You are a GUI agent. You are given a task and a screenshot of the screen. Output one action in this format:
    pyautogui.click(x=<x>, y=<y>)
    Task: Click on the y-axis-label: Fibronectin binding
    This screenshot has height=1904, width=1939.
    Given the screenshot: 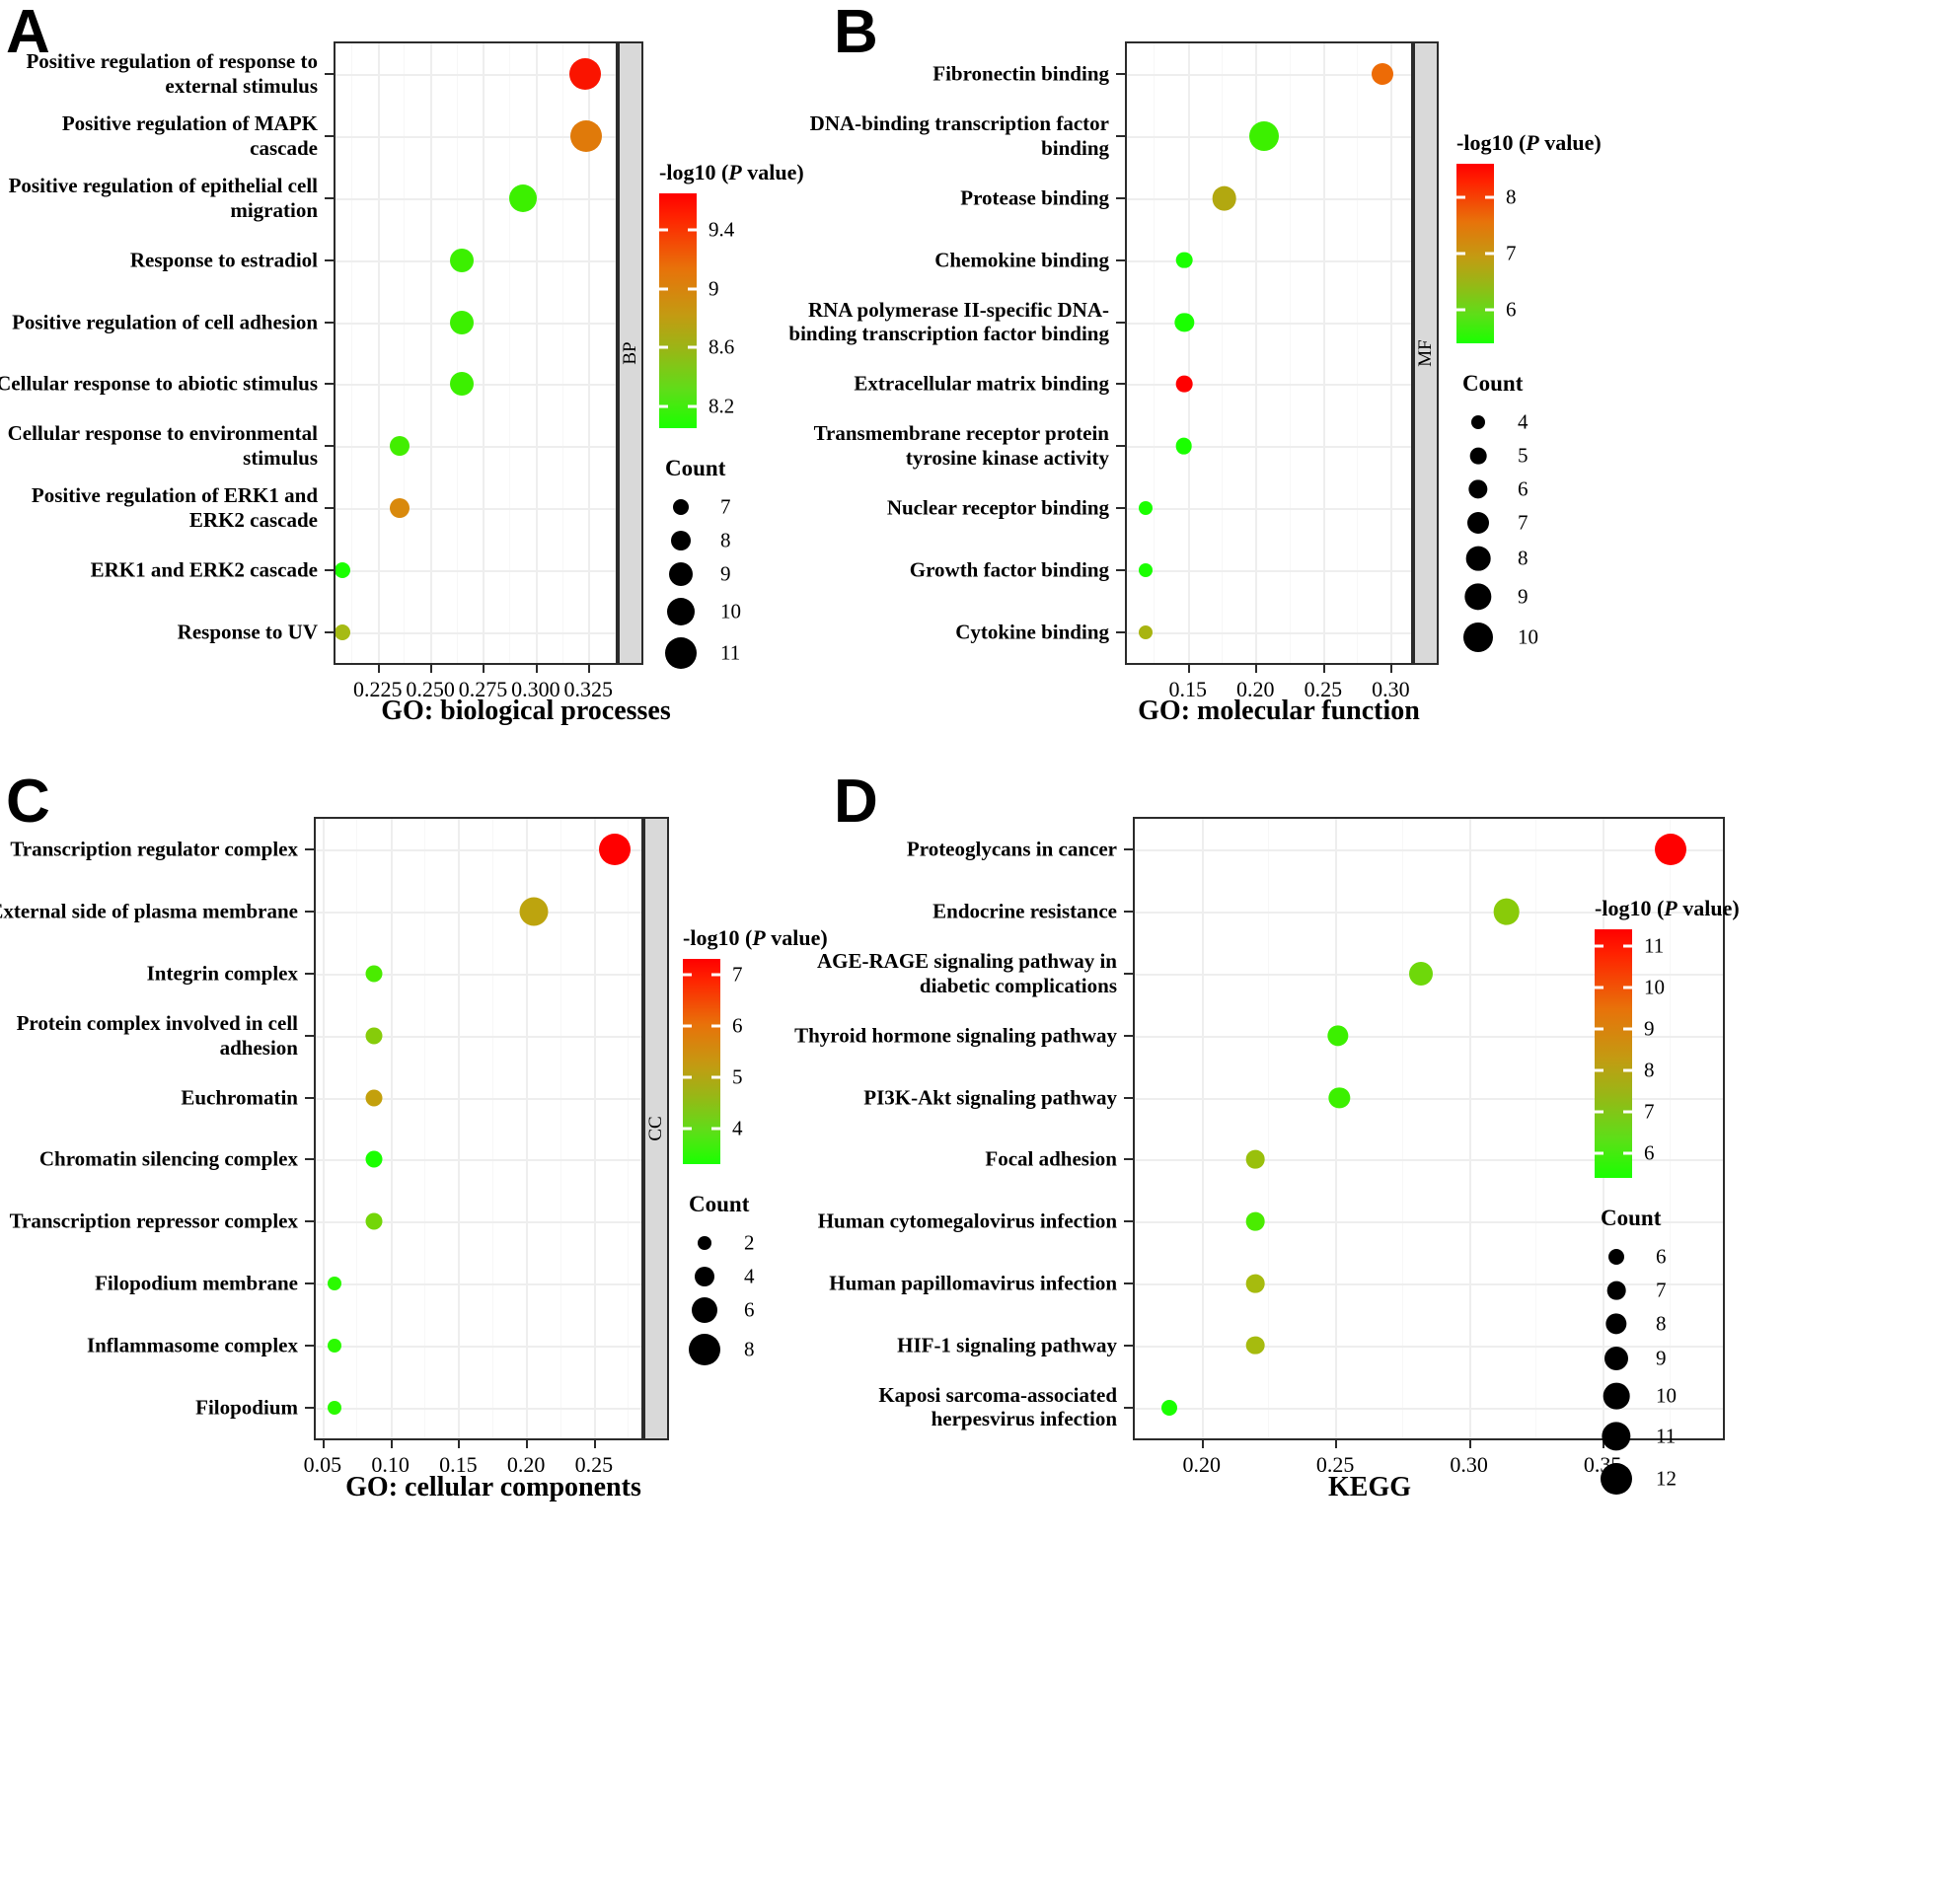 What is the action you would take?
    pyautogui.click(x=1020, y=74)
    